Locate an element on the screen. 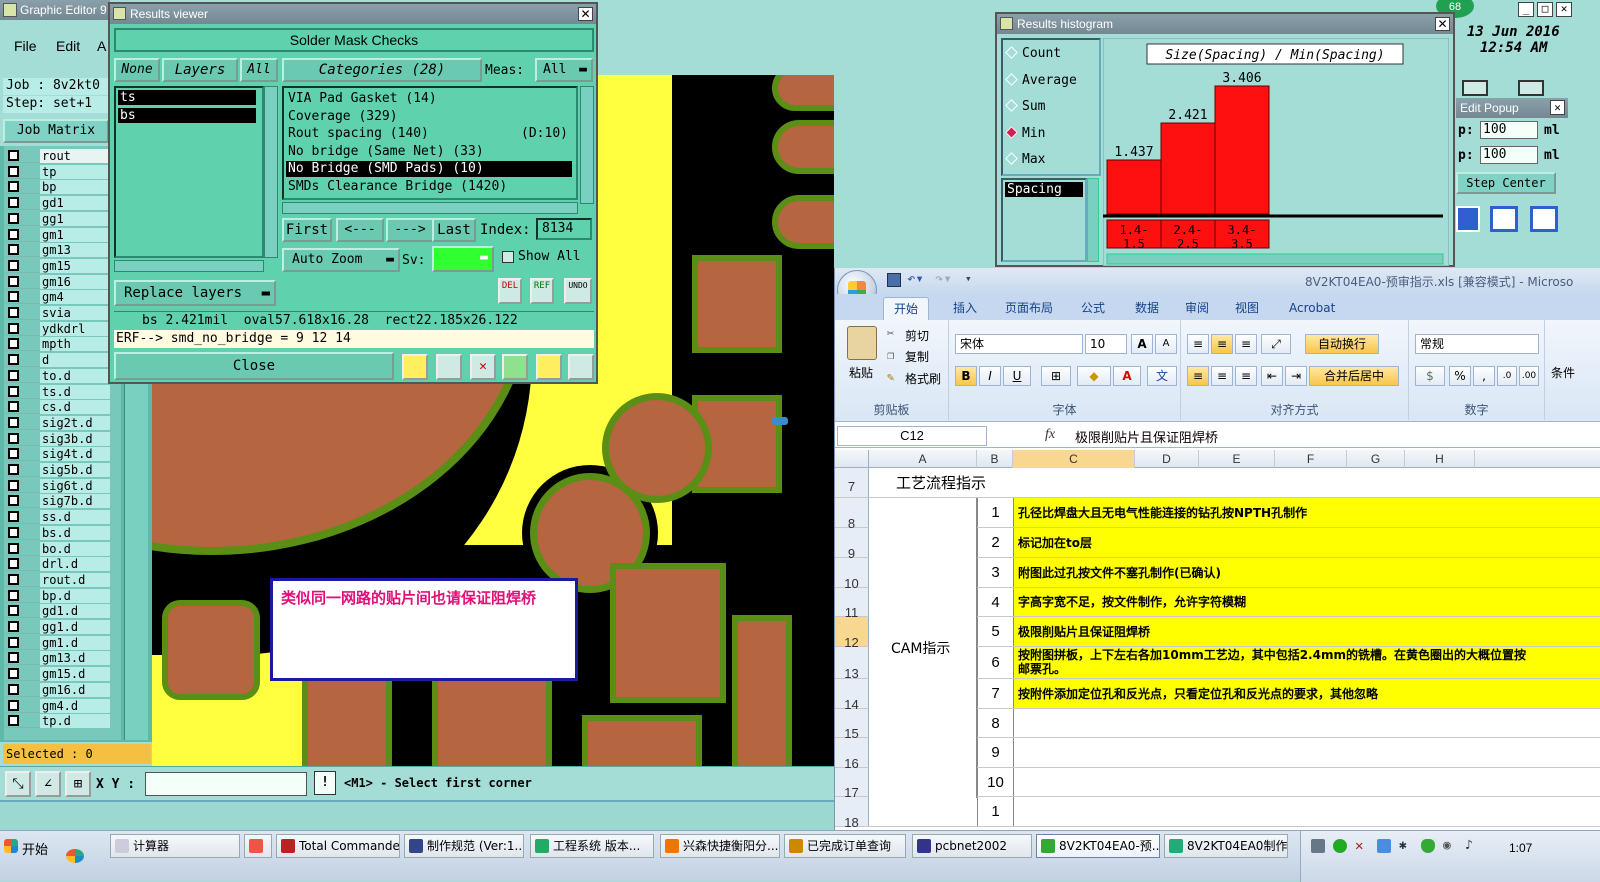 Image resolution: width=1600 pixels, height=882 pixels. ribbon-tab: 公式 is located at coordinates (1093, 308).